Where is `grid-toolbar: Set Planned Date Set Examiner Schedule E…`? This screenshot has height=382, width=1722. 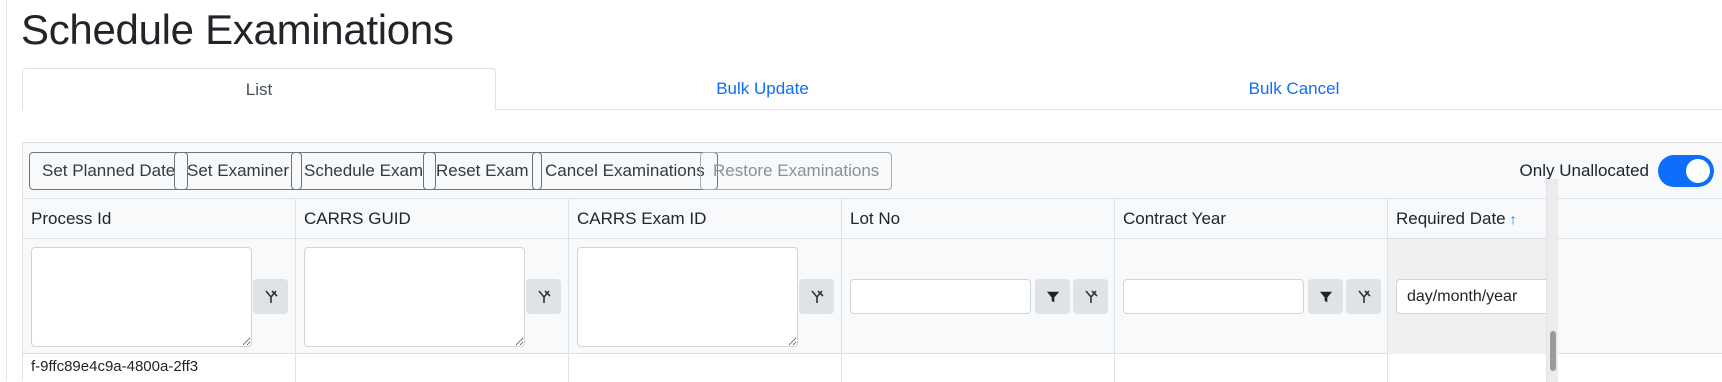
grid-toolbar: Set Planned Date Set Examiner Schedule E… is located at coordinates (872, 171).